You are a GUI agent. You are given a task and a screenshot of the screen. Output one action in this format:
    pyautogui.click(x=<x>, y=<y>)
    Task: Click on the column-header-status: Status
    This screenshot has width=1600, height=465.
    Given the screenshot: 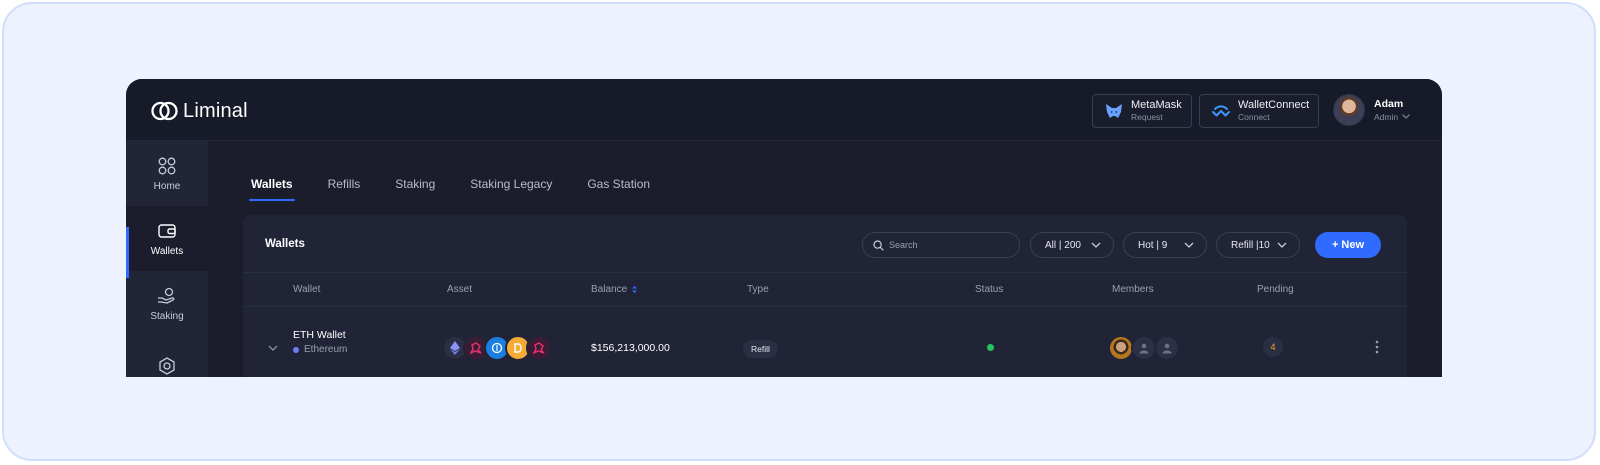 What is the action you would take?
    pyautogui.click(x=989, y=289)
    